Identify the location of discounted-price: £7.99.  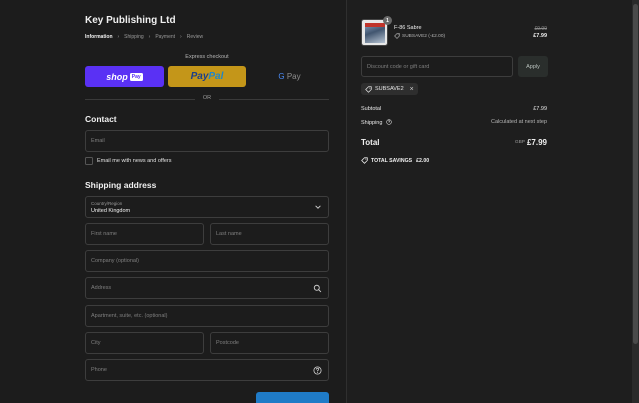
(540, 36).